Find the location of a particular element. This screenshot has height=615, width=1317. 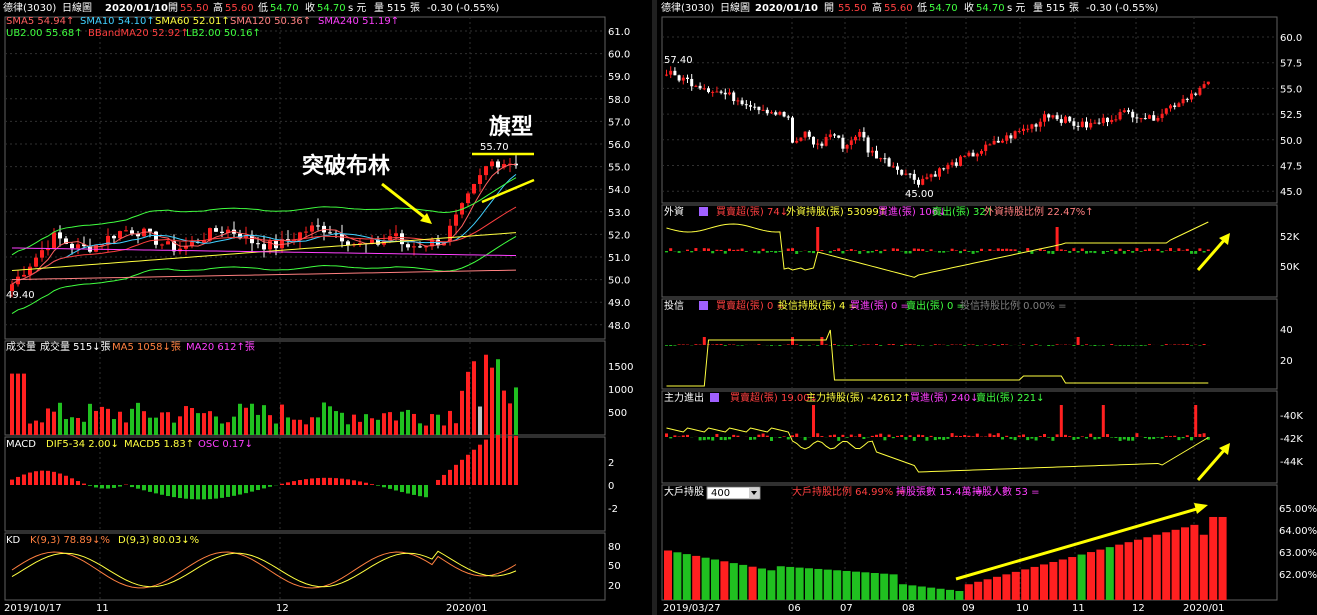

kd-title: KD is located at coordinates (13, 540).